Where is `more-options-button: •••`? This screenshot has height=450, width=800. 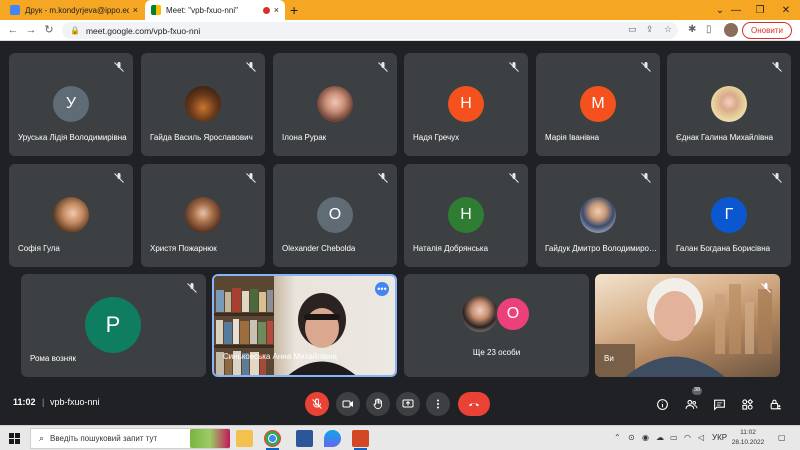
more-options-button: ••• is located at coordinates (382, 289).